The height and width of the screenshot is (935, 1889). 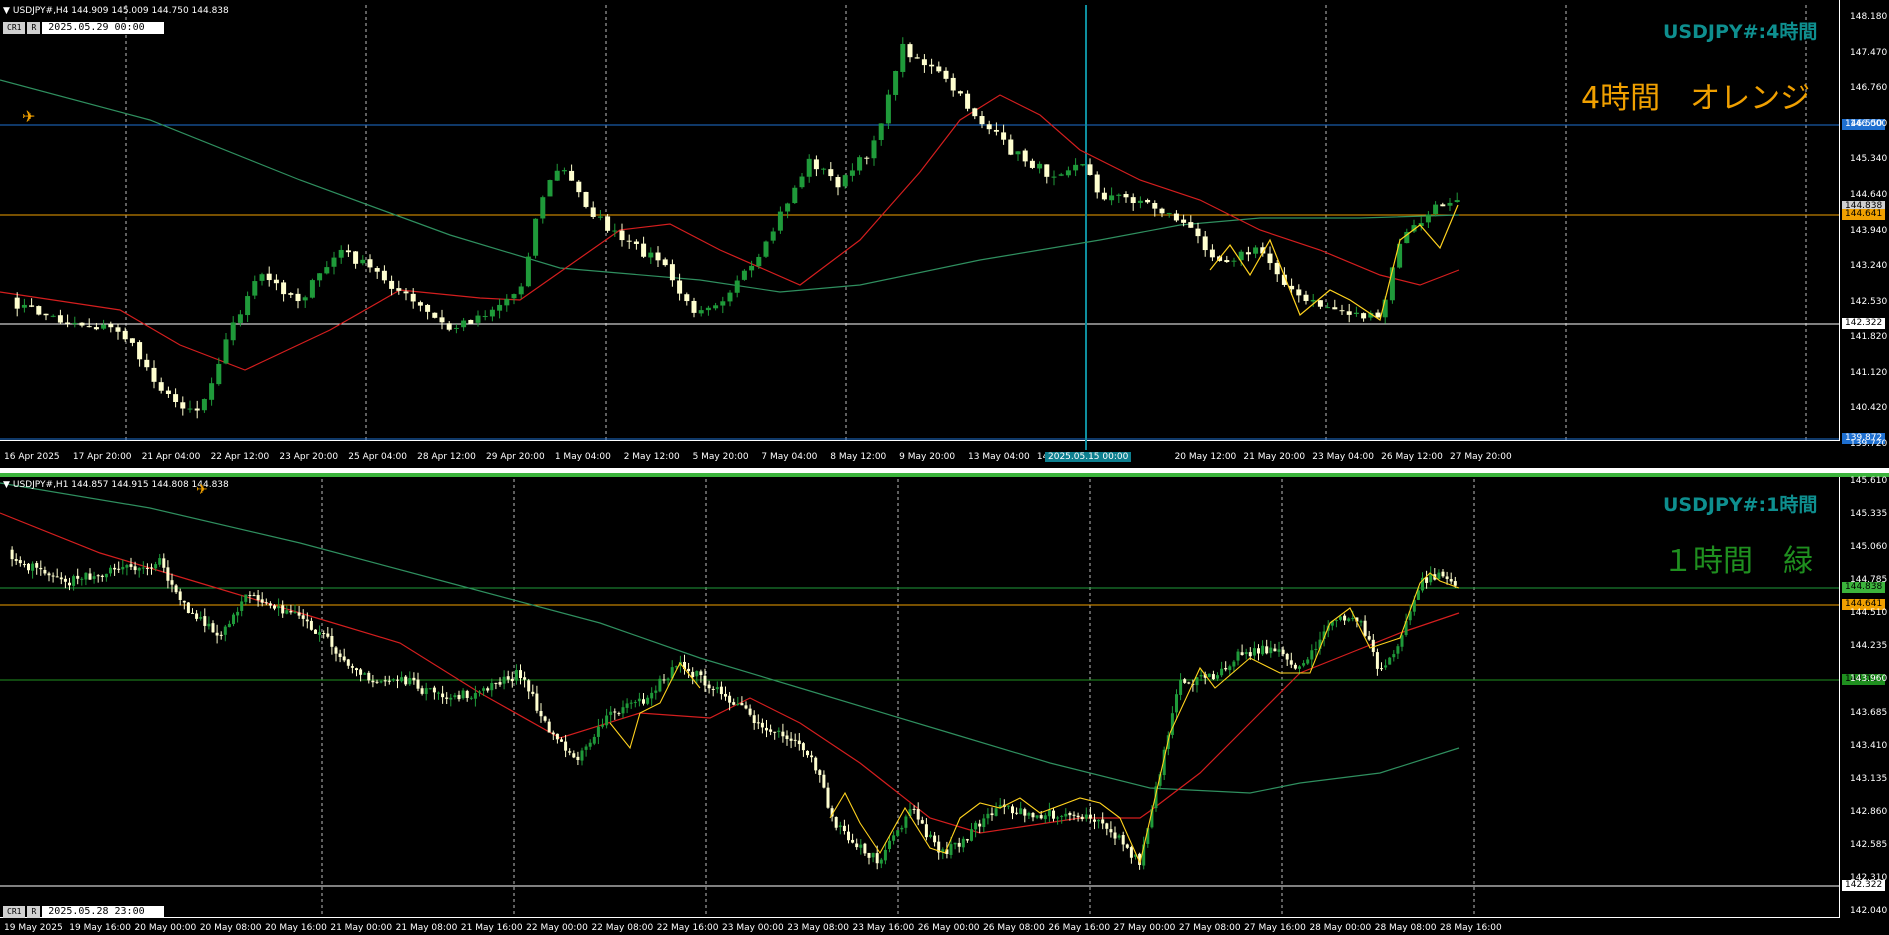 What do you see at coordinates (100, 928) in the screenshot?
I see `h1-time-tick: 19 May 16:00` at bounding box center [100, 928].